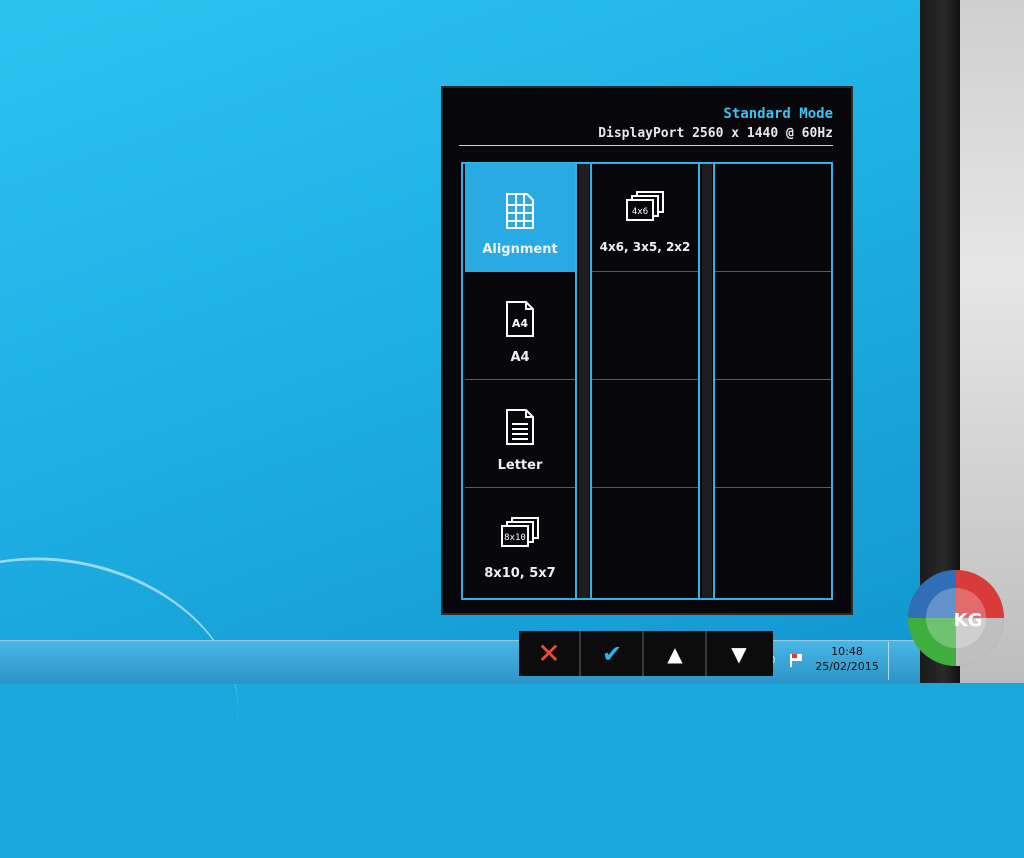 The width and height of the screenshot is (1024, 858). I want to click on menu-item-letter: Letter, so click(520, 434).